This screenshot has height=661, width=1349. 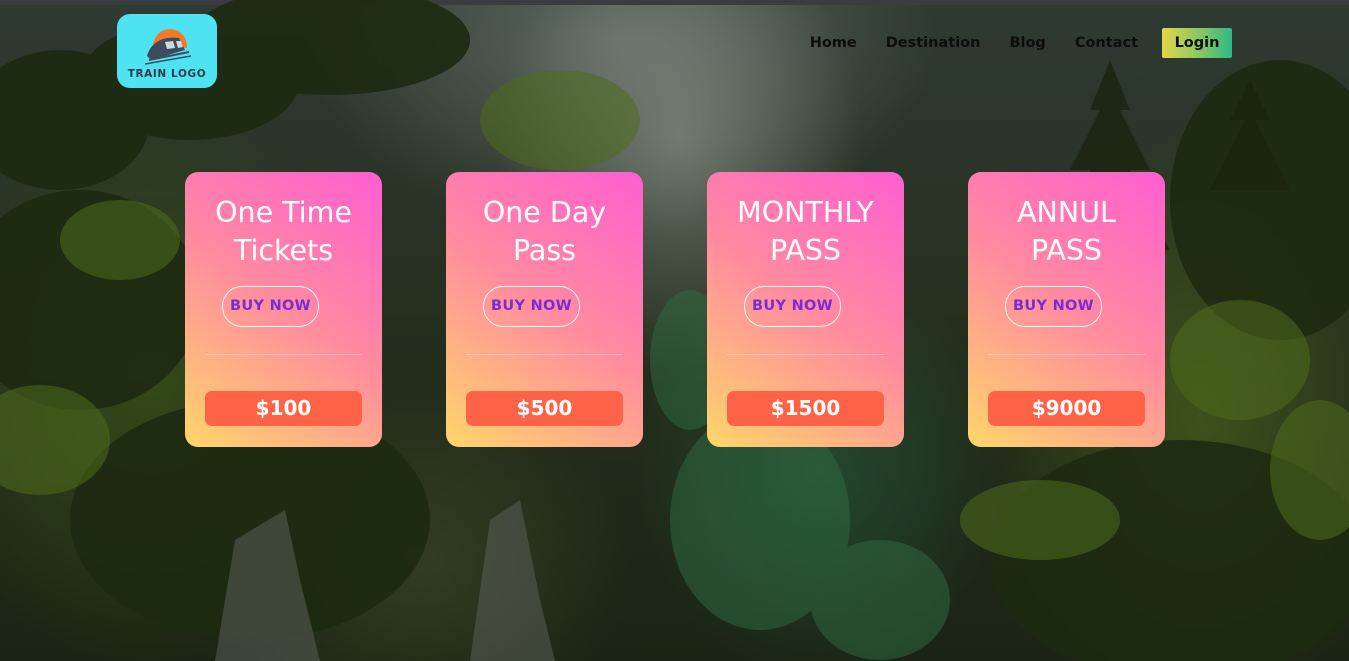 What do you see at coordinates (1197, 43) in the screenshot?
I see `login-button: Login` at bounding box center [1197, 43].